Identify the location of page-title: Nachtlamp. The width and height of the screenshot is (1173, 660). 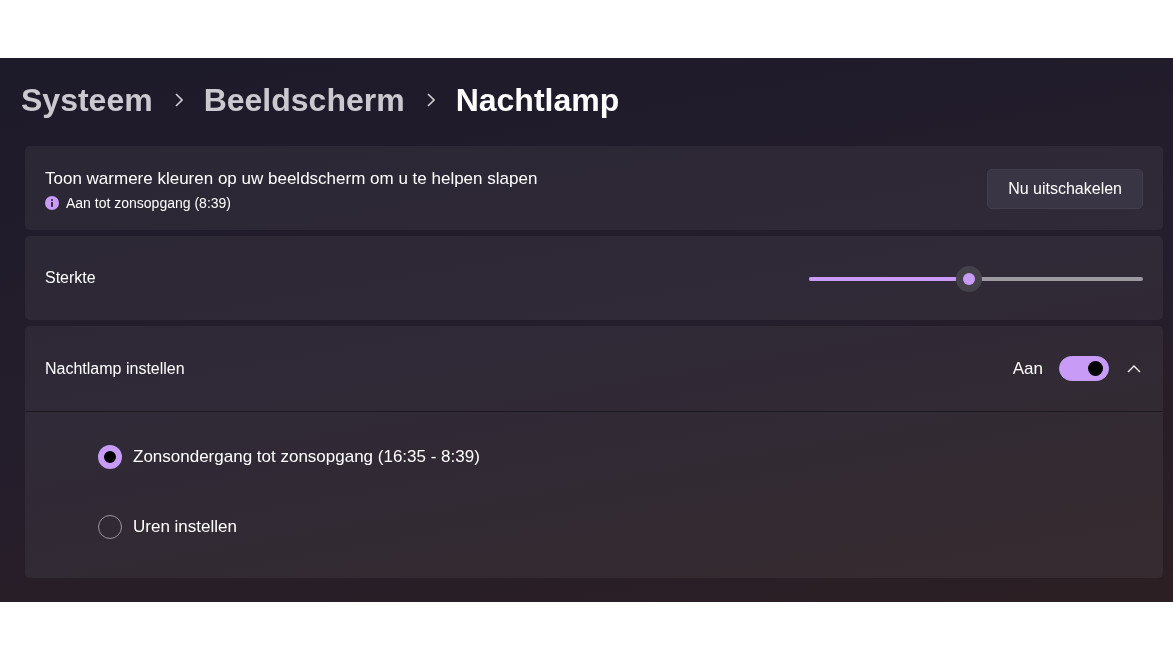
(537, 100).